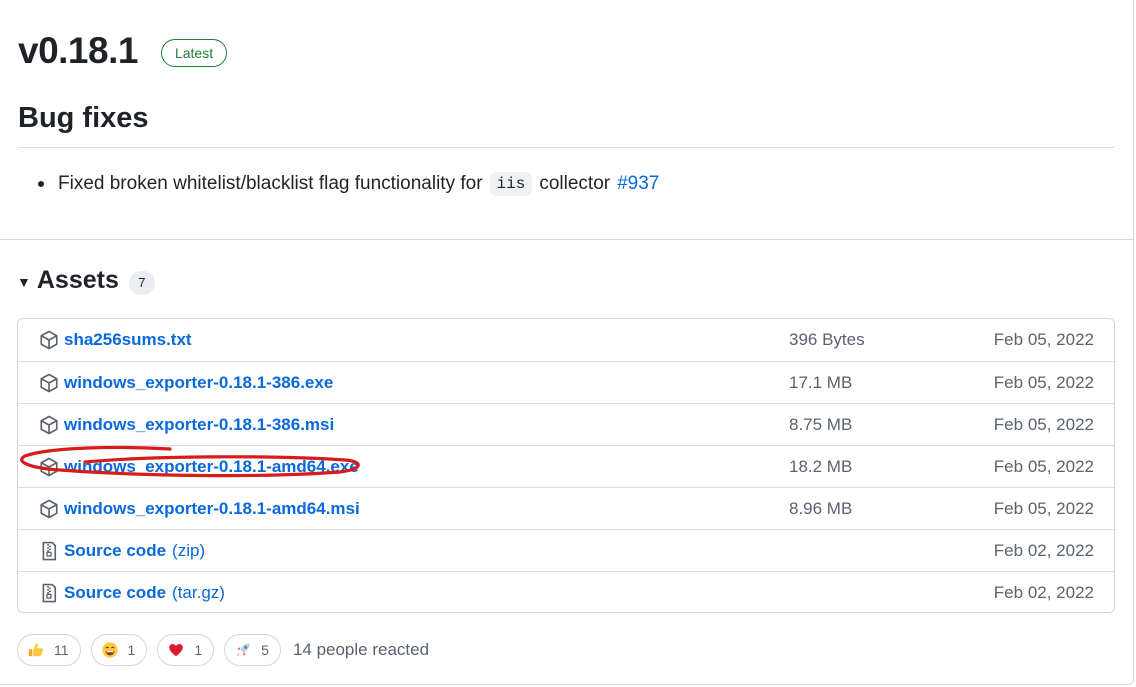 Image resolution: width=1136 pixels, height=687 pixels. I want to click on assets-count-badge: 7, so click(141, 282).